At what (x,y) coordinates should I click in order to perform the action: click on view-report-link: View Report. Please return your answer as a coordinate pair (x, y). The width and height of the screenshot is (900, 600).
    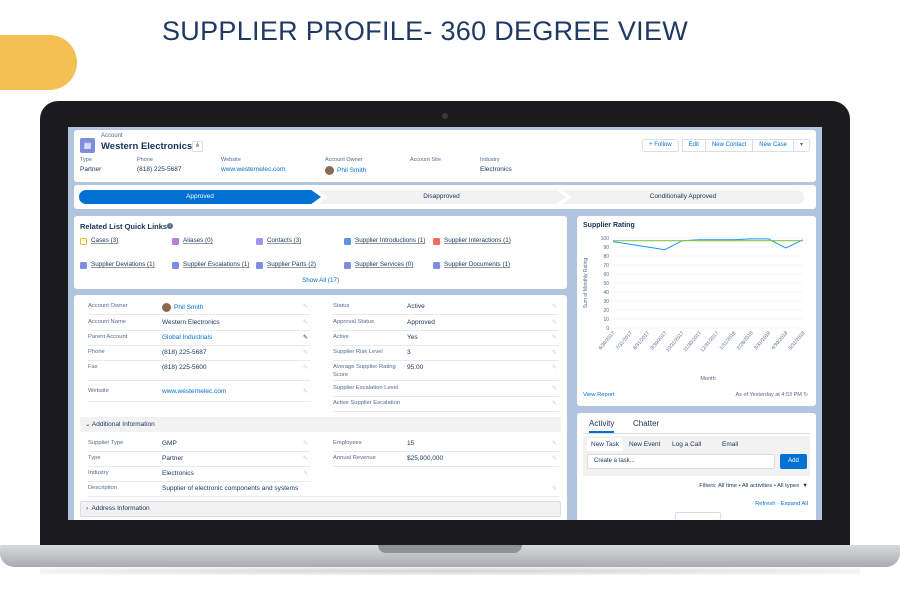
    Looking at the image, I should click on (598, 395).